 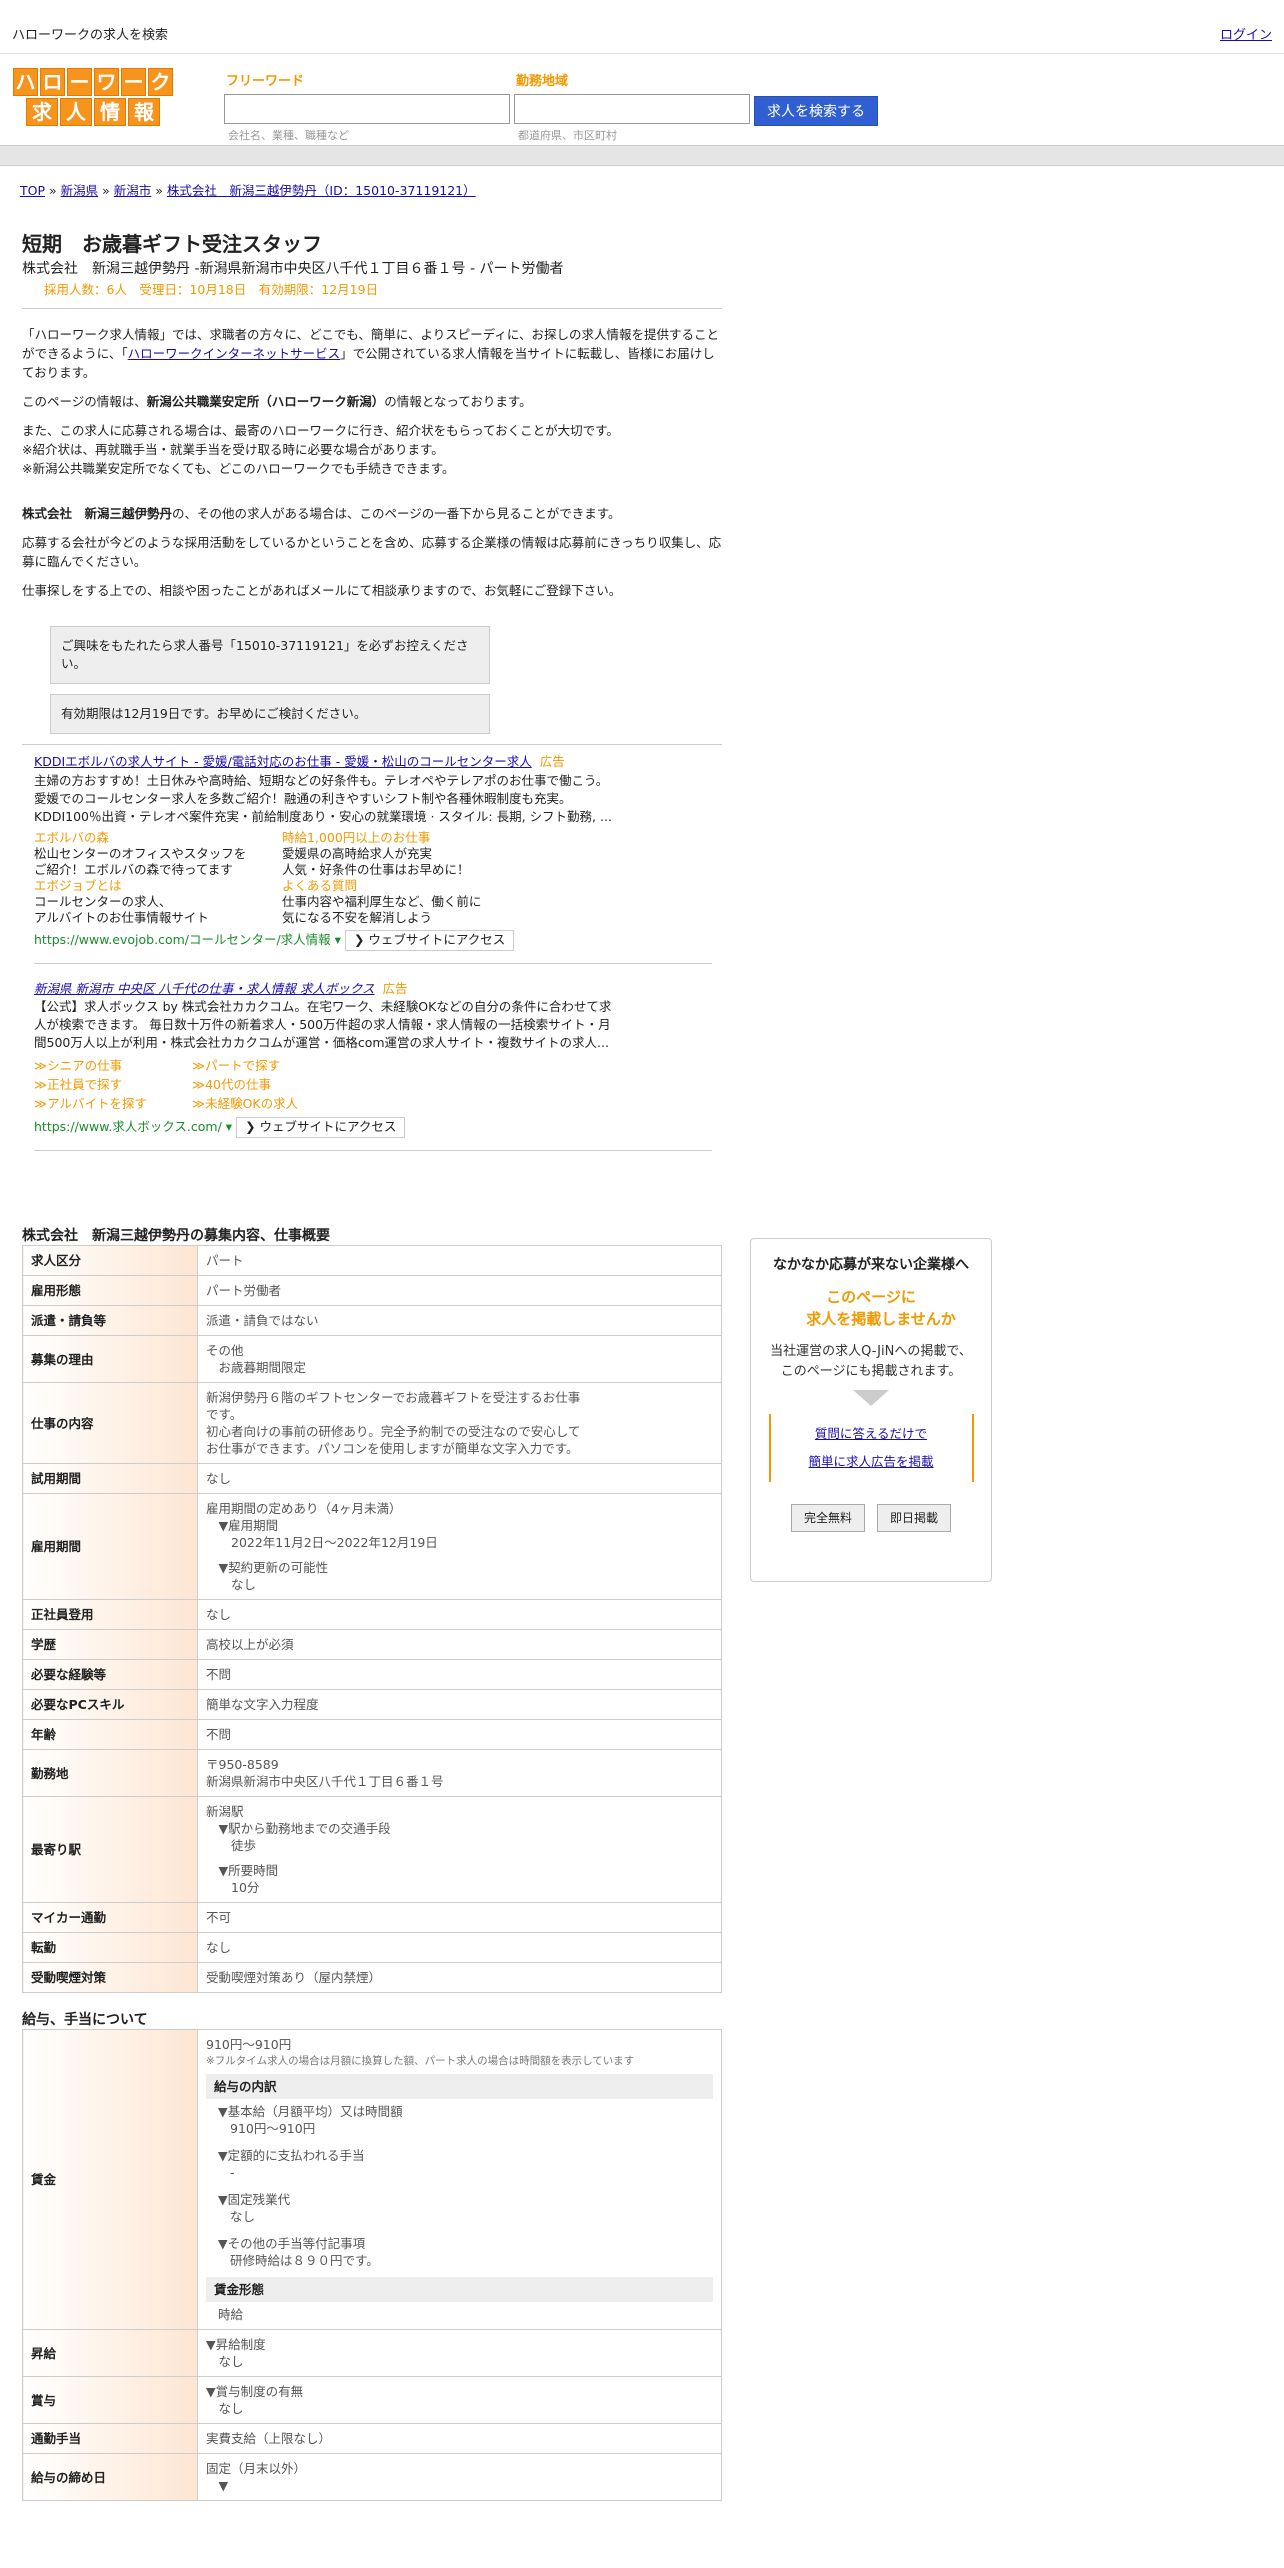 What do you see at coordinates (110, 1423) in the screenshot?
I see `row-key: 仕事の内容` at bounding box center [110, 1423].